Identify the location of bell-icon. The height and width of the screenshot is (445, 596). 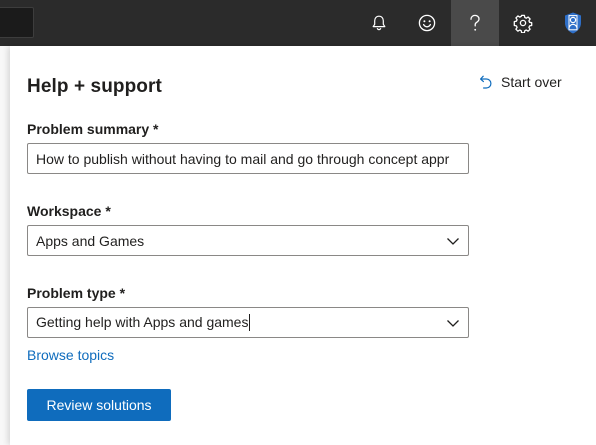
(379, 23).